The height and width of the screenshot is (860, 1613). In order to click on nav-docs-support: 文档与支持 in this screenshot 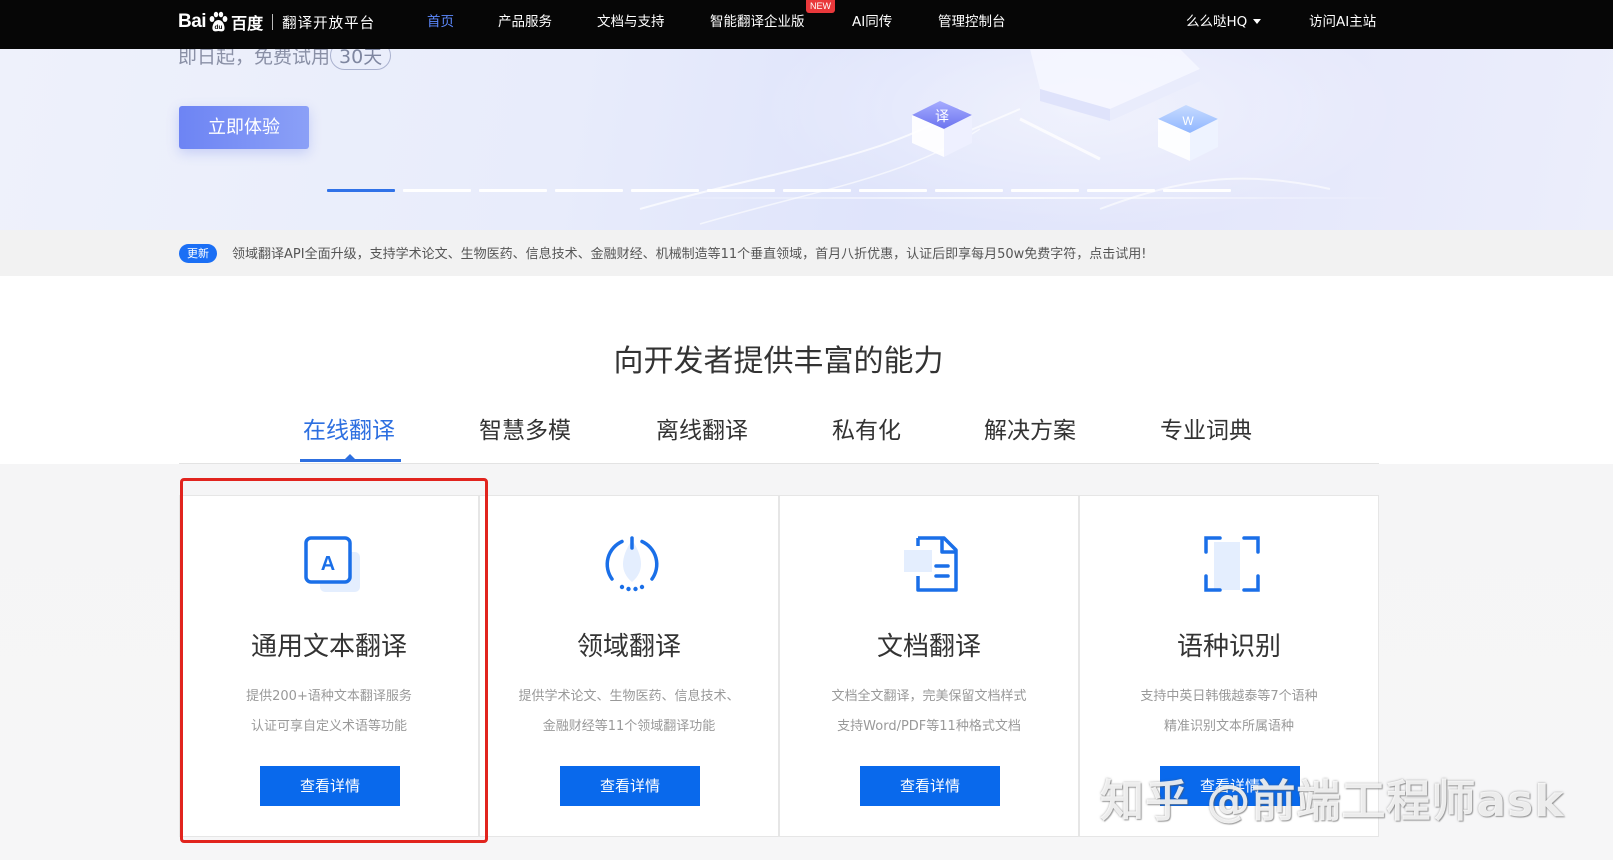, I will do `click(631, 22)`.